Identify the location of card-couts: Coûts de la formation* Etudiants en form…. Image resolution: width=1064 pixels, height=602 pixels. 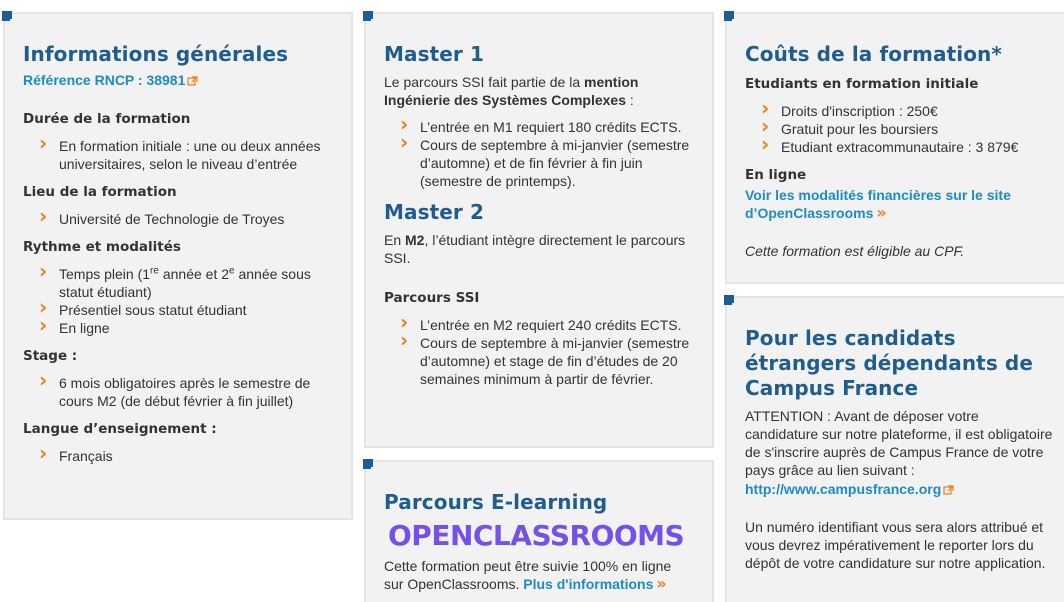
(894, 147).